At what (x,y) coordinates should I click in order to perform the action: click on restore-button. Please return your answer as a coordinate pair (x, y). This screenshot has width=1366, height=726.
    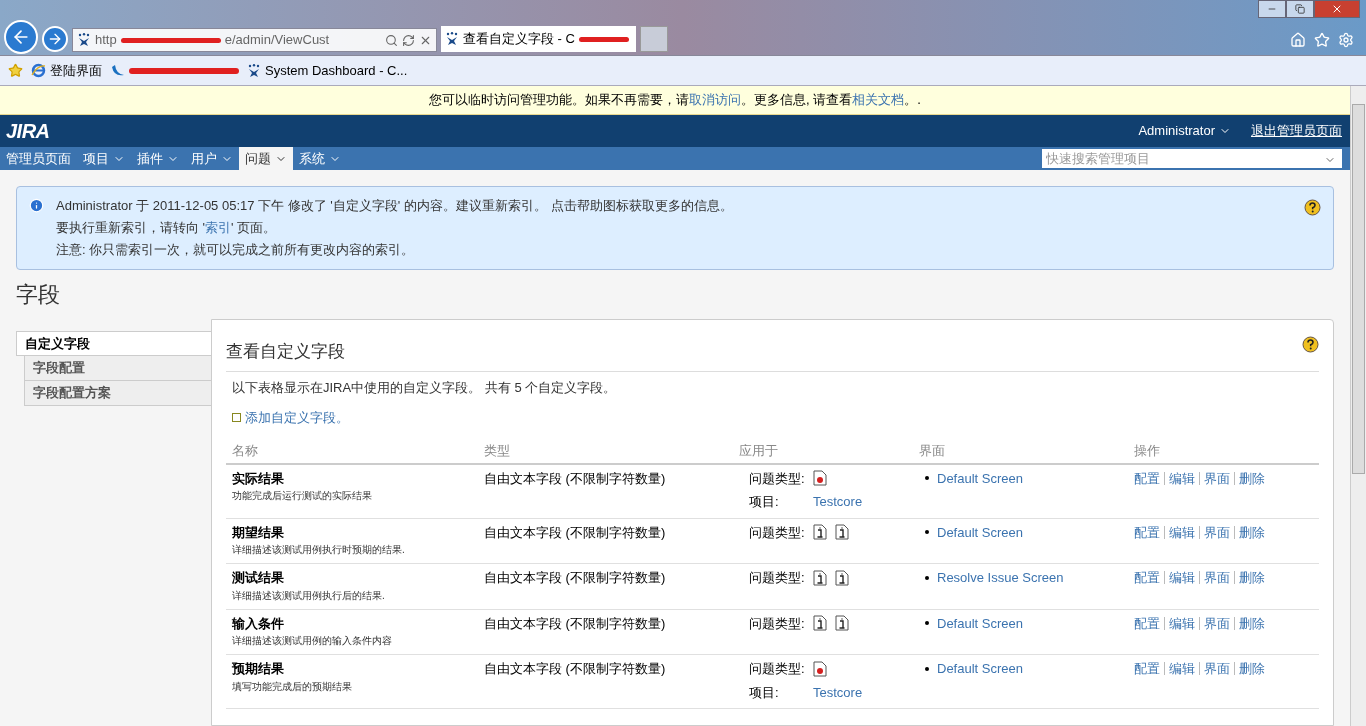
    Looking at the image, I should click on (1300, 9).